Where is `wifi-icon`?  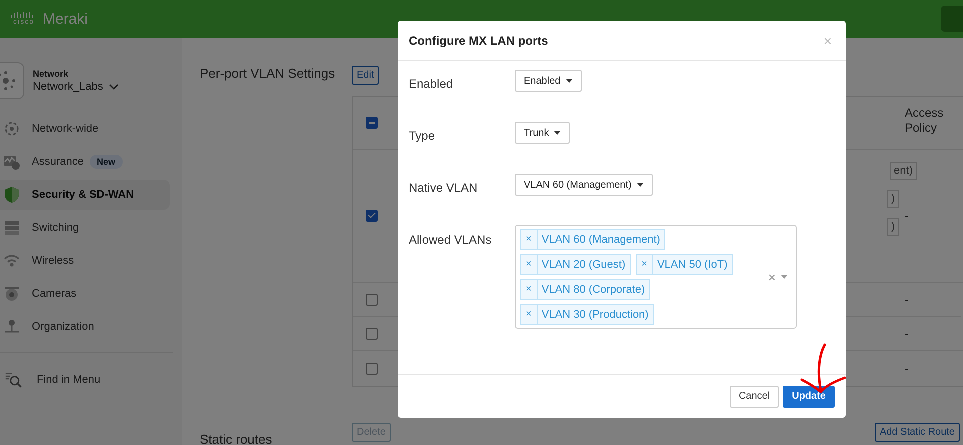
wifi-icon is located at coordinates (12, 261).